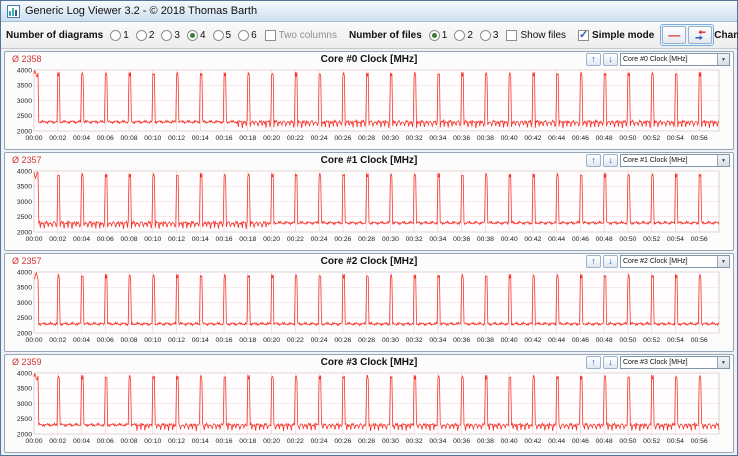  What do you see at coordinates (129, 239) in the screenshot?
I see `svg-text: 00:08` at bounding box center [129, 239].